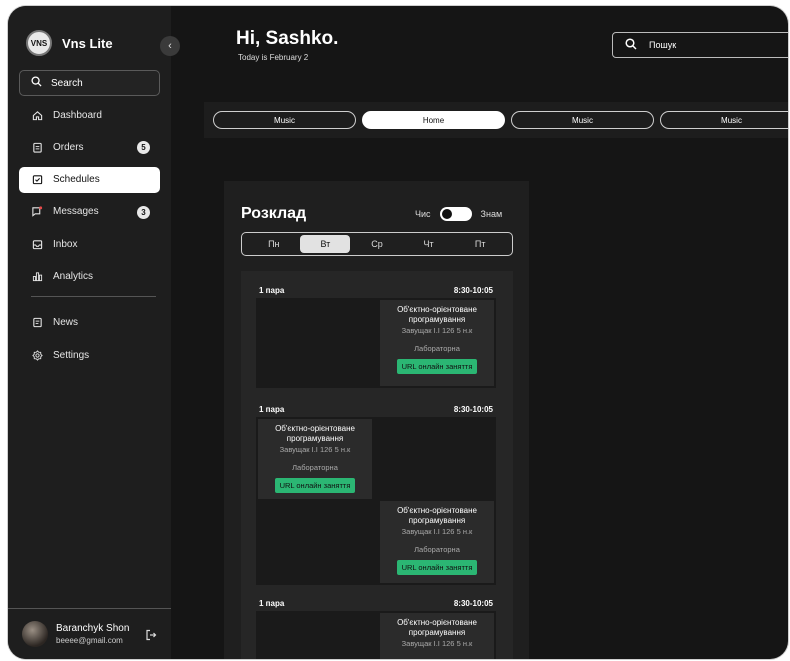 The width and height of the screenshot is (790, 661). I want to click on toggle-right-label: Знам, so click(491, 214).